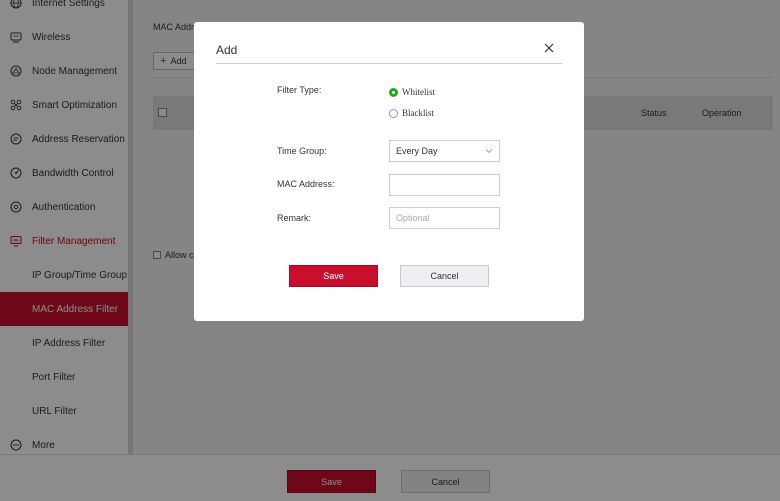 Image resolution: width=780 pixels, height=501 pixels. Describe the element at coordinates (444, 218) in the screenshot. I see `remark-input: Optional` at that location.